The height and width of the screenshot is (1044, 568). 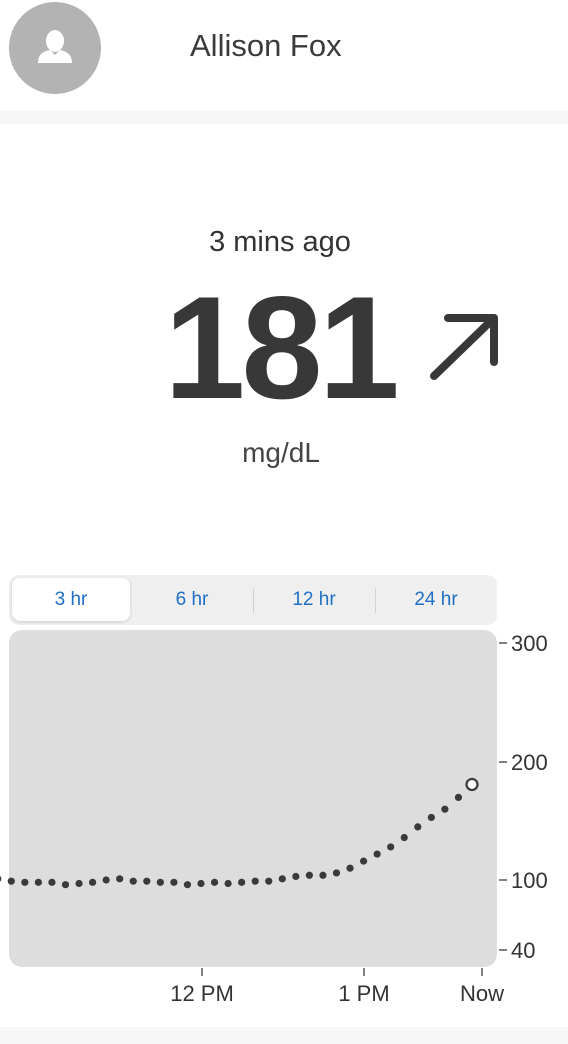 What do you see at coordinates (71, 599) in the screenshot?
I see `range-tab-3hr: 3 hr` at bounding box center [71, 599].